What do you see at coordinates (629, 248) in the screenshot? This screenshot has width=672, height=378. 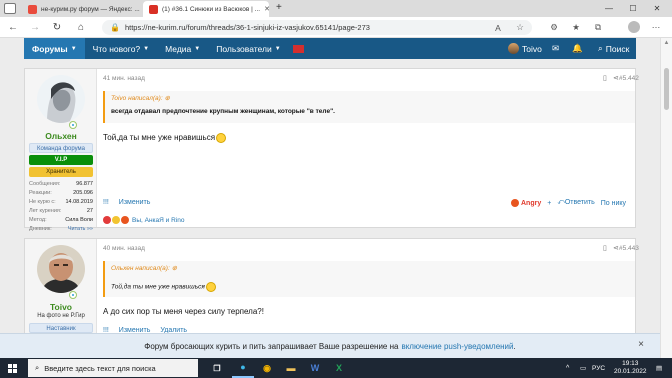 I see `post-number: #5.443` at bounding box center [629, 248].